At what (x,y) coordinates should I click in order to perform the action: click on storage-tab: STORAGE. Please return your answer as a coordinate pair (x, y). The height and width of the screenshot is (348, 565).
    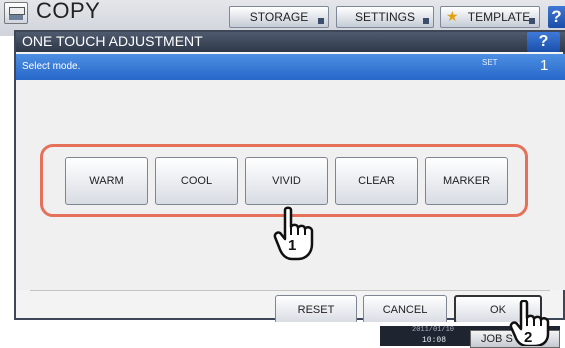
    Looking at the image, I should click on (279, 17).